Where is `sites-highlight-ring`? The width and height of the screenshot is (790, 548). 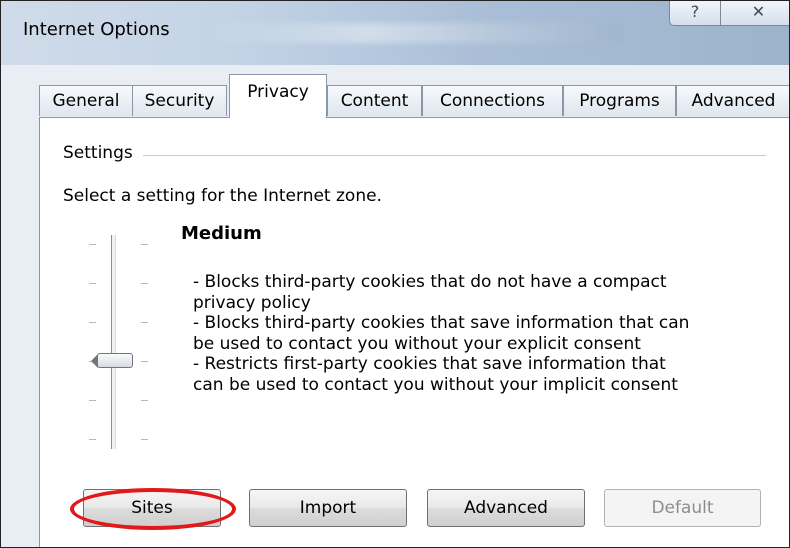
sites-highlight-ring is located at coordinates (153, 509).